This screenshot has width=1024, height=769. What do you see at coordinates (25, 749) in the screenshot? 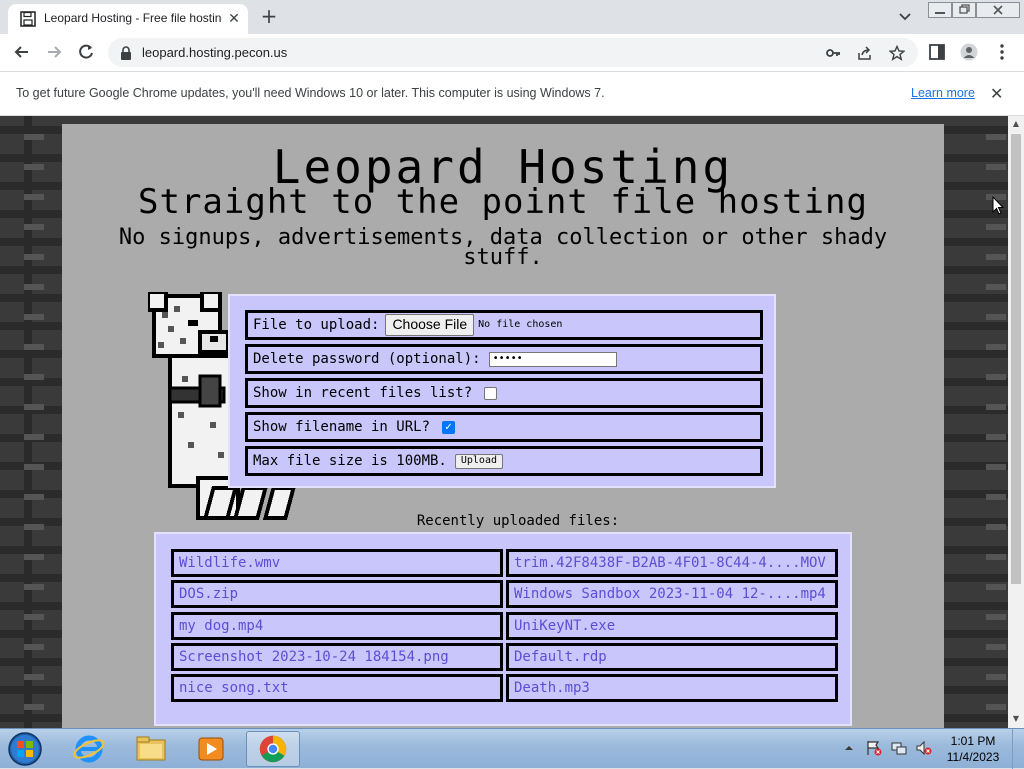
I see `start-orb-icon` at bounding box center [25, 749].